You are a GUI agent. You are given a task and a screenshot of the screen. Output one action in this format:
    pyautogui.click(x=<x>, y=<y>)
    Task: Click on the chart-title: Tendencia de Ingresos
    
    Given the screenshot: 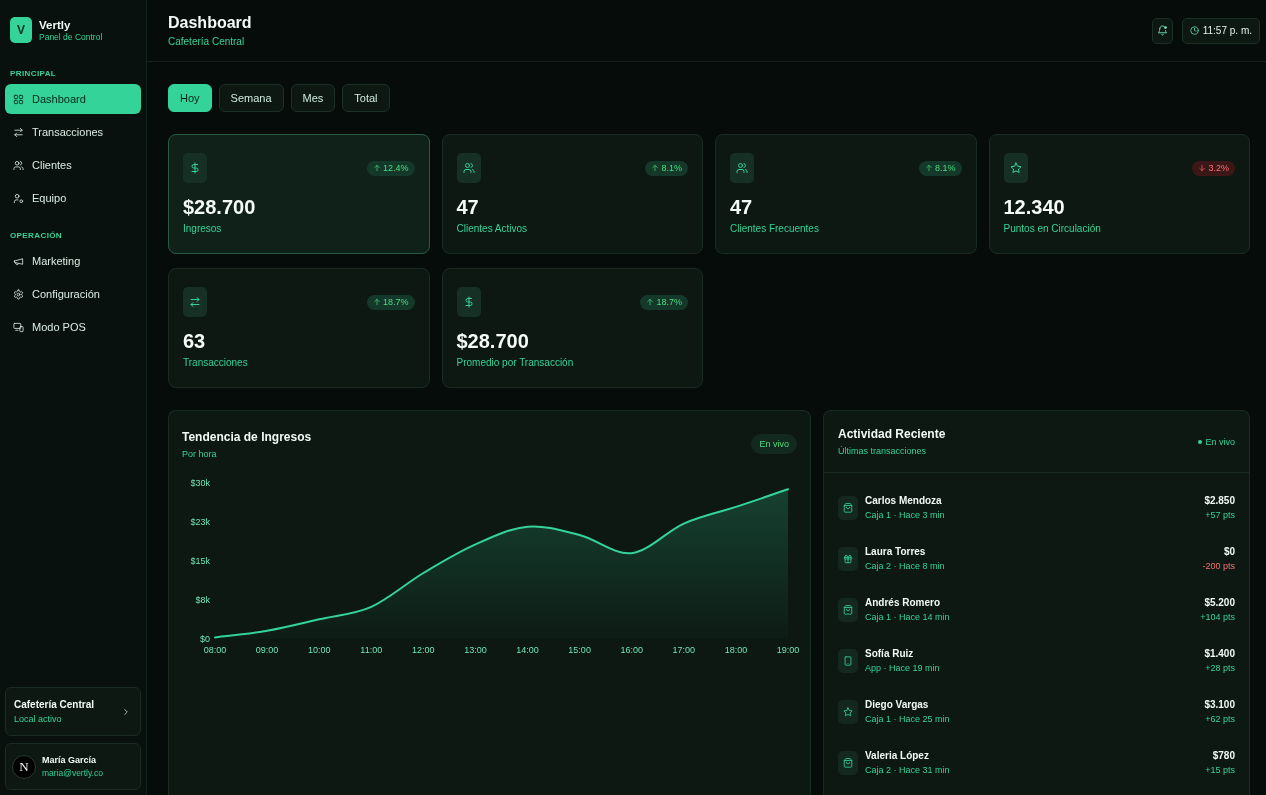 What is the action you would take?
    pyautogui.click(x=247, y=437)
    